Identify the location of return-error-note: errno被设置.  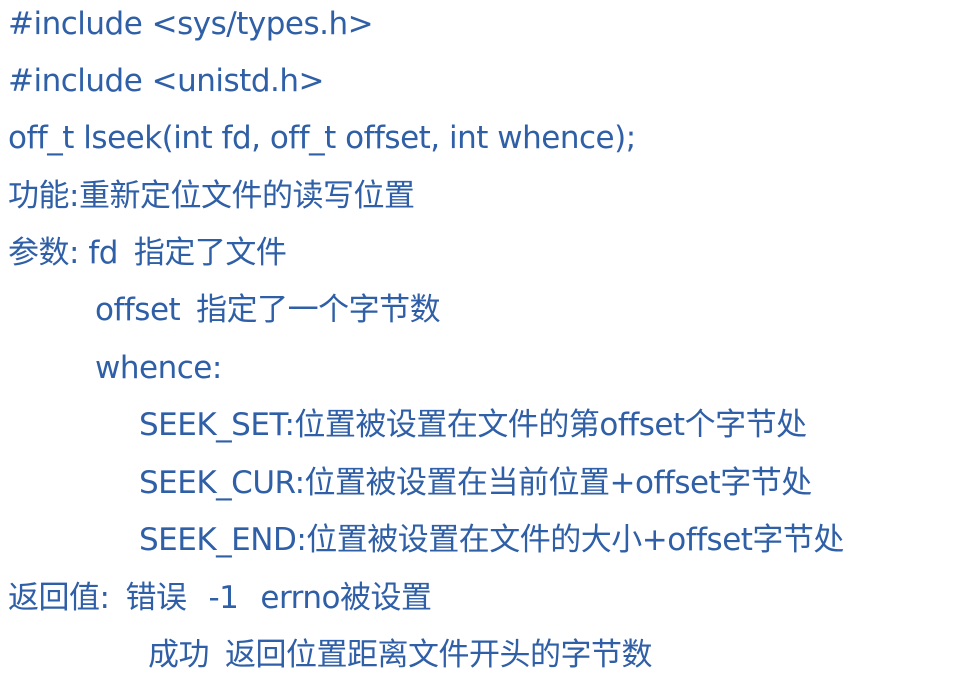
(346, 598).